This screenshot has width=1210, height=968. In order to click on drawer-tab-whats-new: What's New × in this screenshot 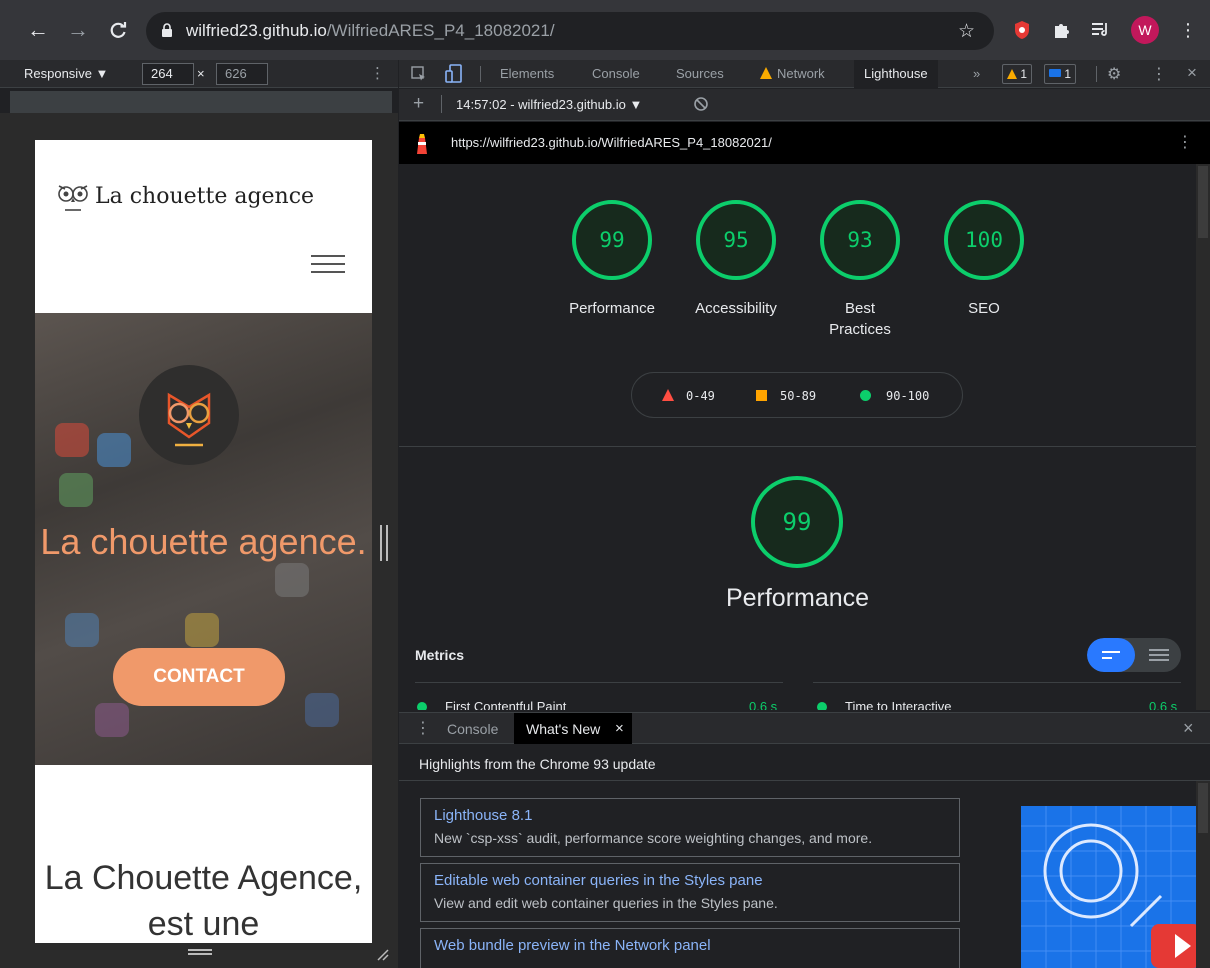, I will do `click(573, 728)`.